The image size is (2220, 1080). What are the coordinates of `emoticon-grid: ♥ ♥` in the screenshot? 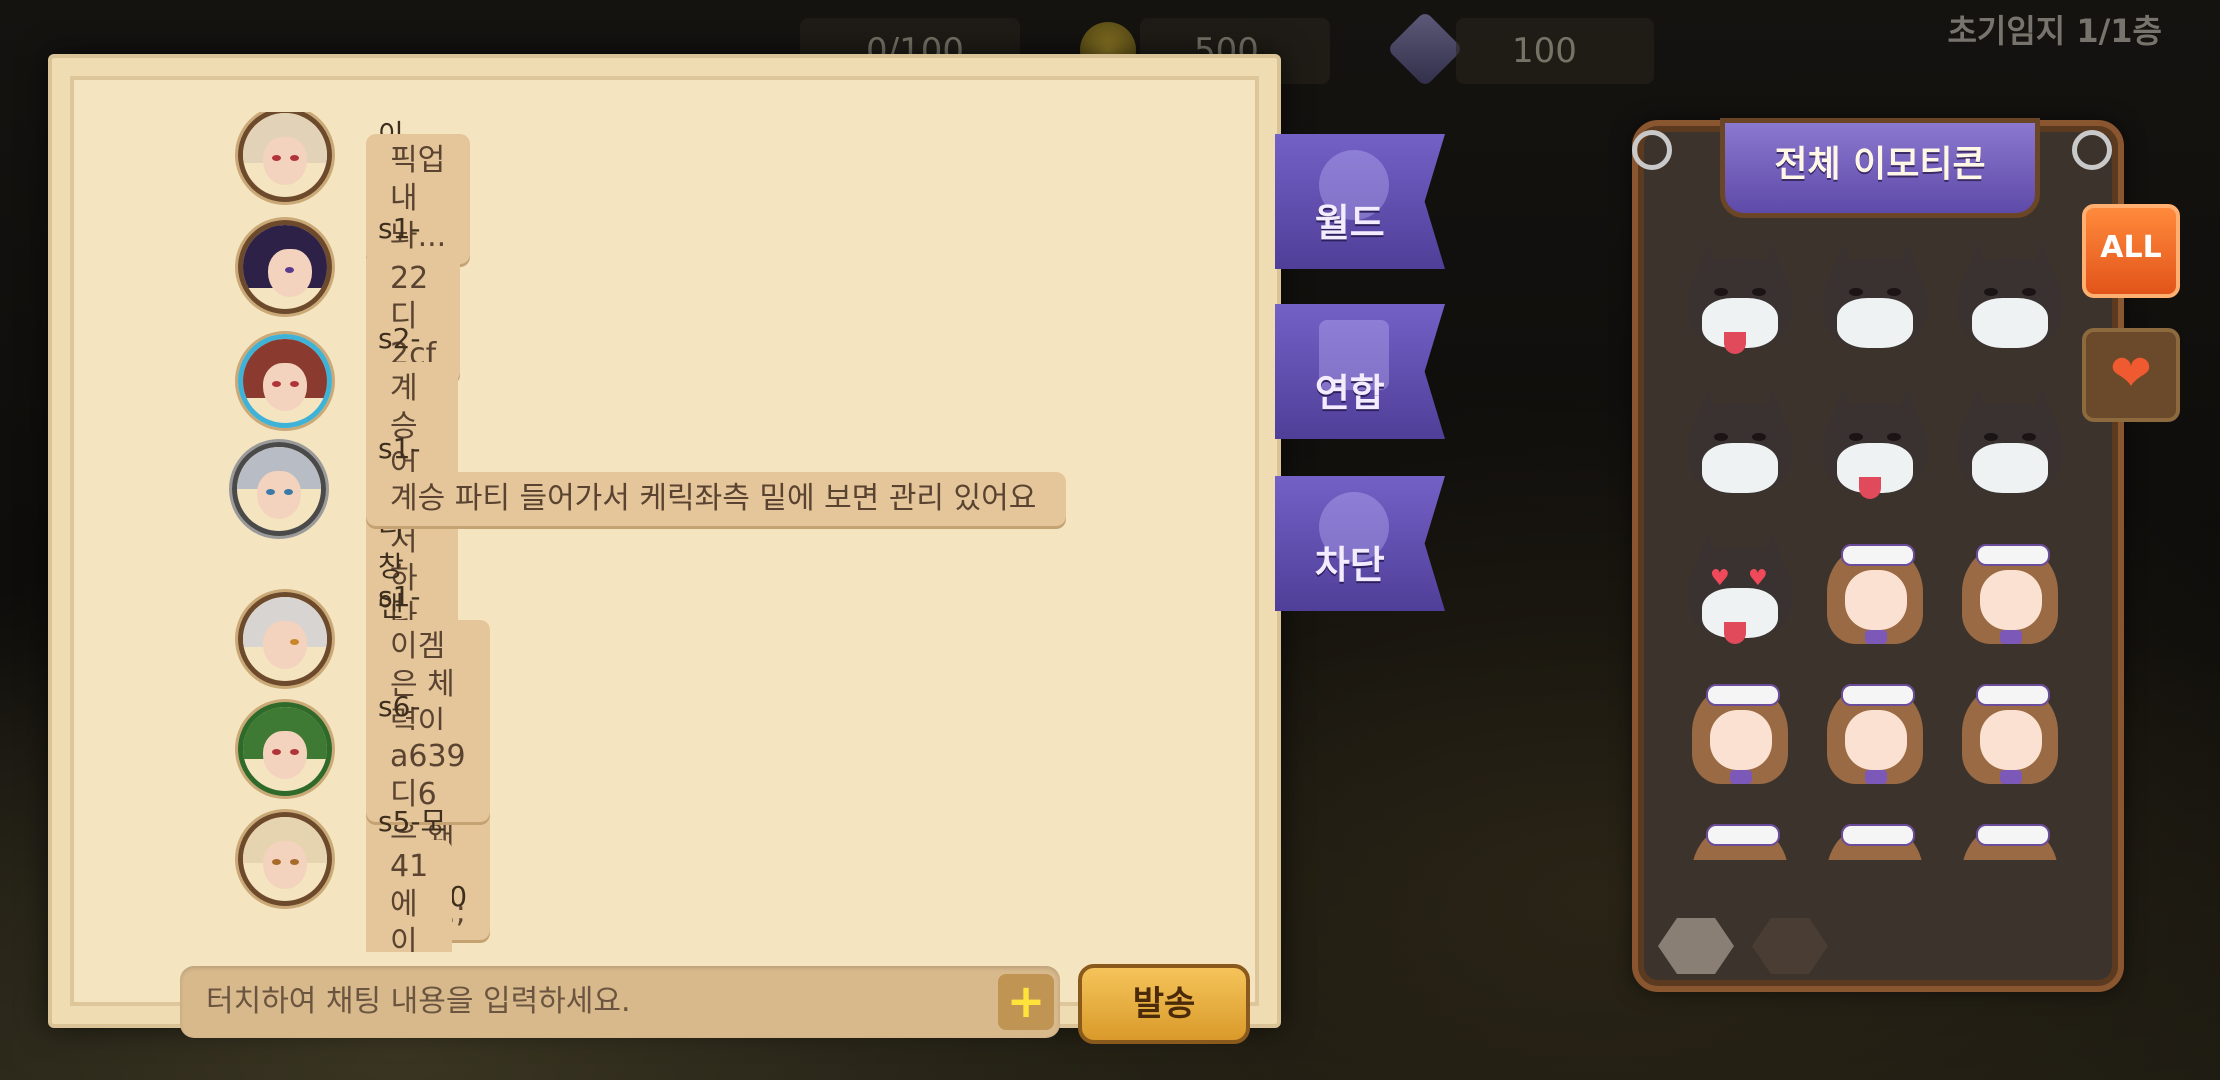 It's located at (1880, 550).